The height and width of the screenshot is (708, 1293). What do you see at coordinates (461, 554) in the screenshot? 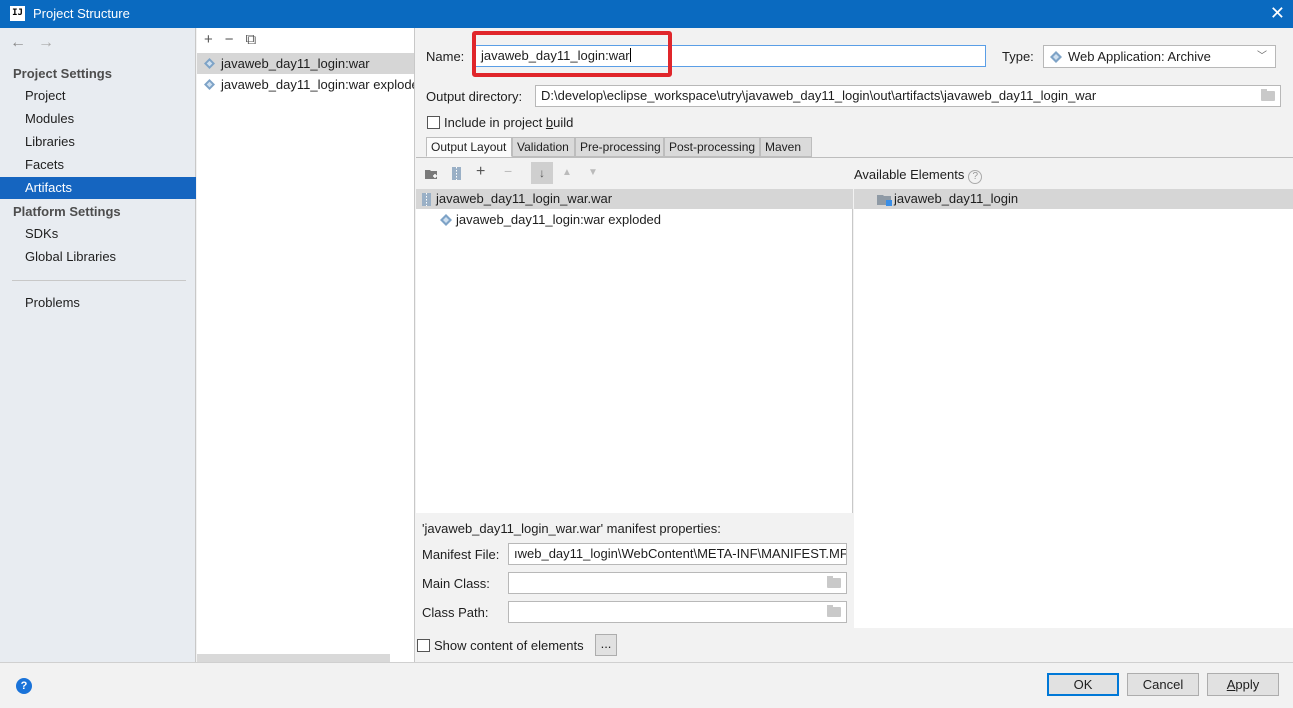
I see `manifest-file-label: Manifest File:` at bounding box center [461, 554].